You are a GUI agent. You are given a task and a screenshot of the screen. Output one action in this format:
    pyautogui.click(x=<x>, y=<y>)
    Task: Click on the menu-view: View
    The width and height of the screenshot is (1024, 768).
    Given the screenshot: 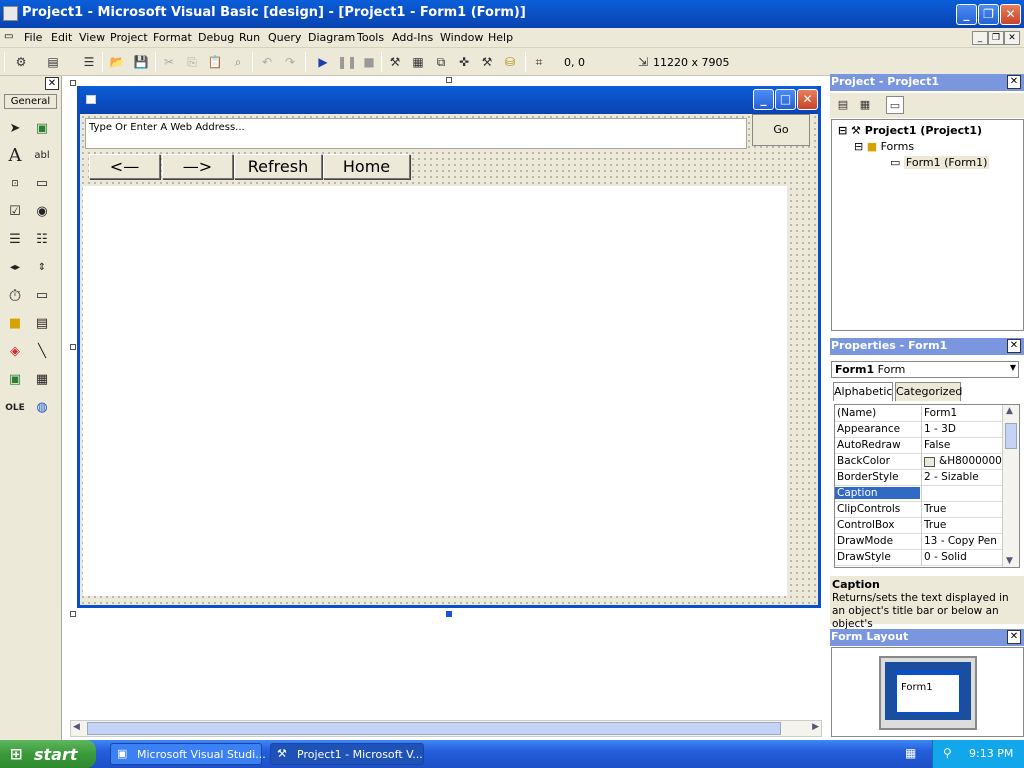 What is the action you would take?
    pyautogui.click(x=92, y=37)
    